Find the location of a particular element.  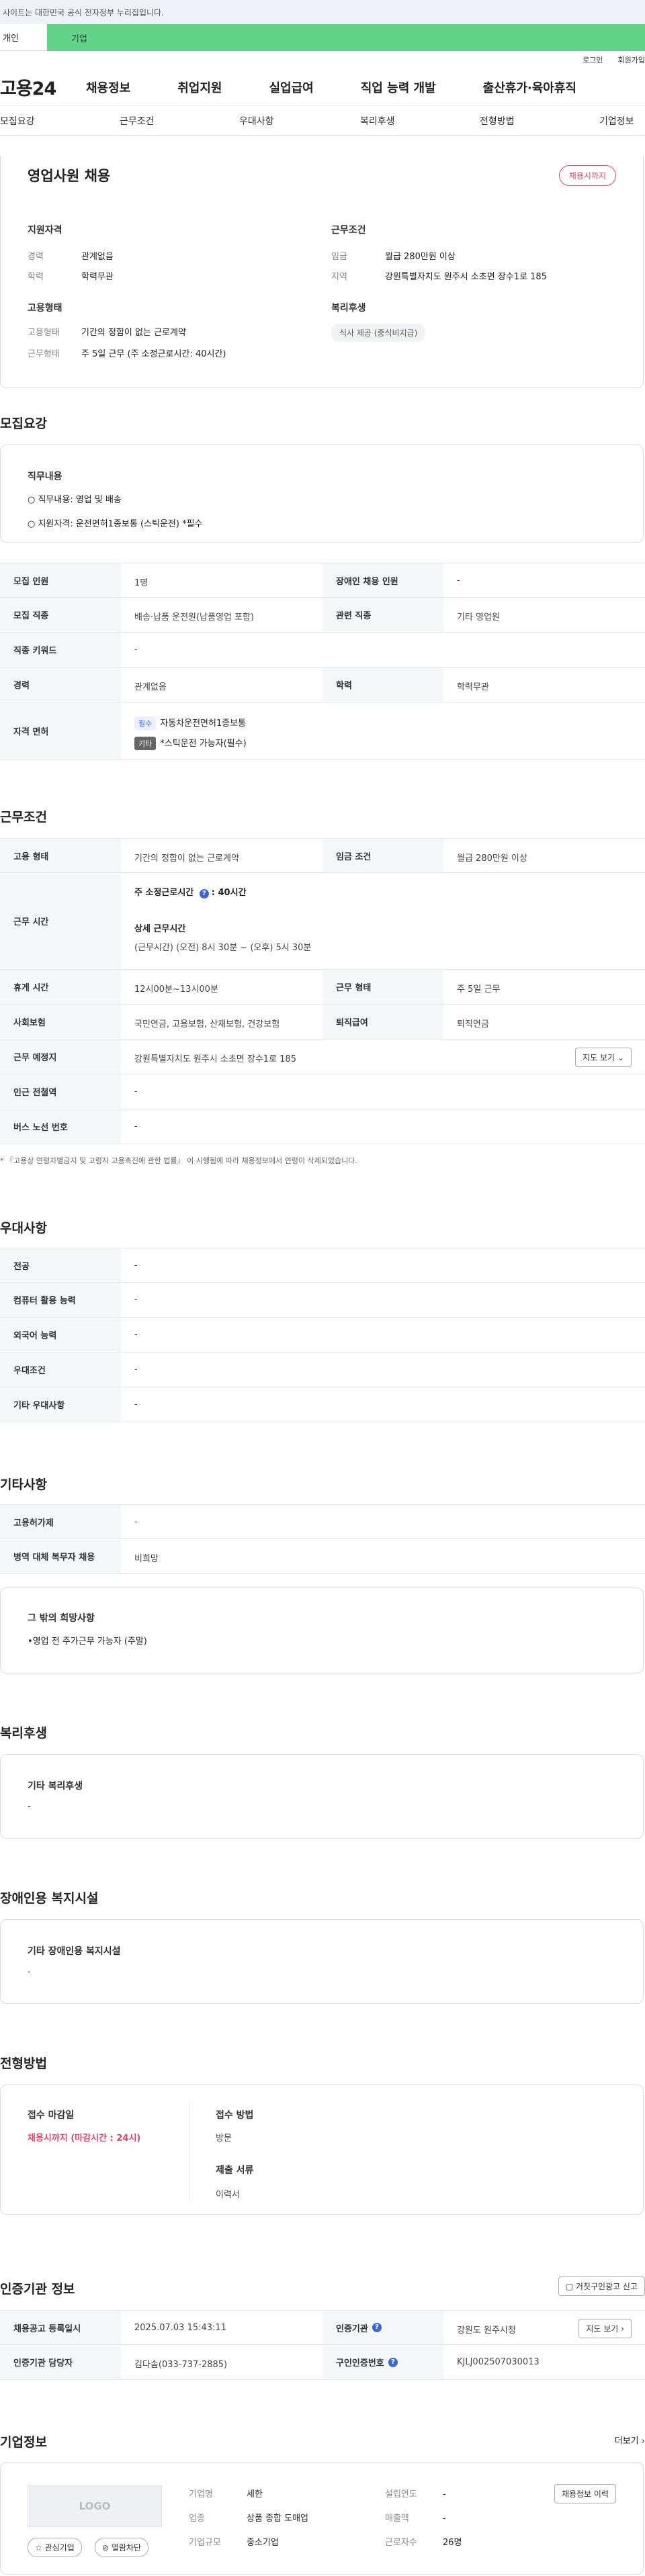

row-label: 자격 면허 is located at coordinates (60, 731).